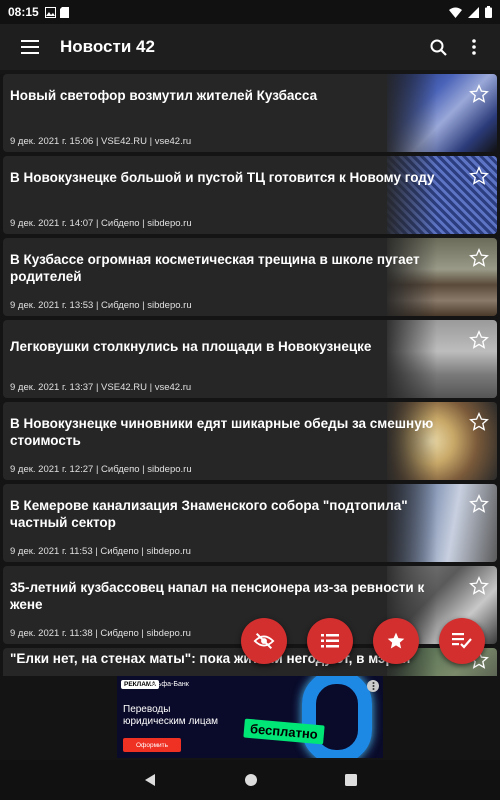 The width and height of the screenshot is (500, 800). I want to click on ad-cta-button: Оформить, so click(152, 745).